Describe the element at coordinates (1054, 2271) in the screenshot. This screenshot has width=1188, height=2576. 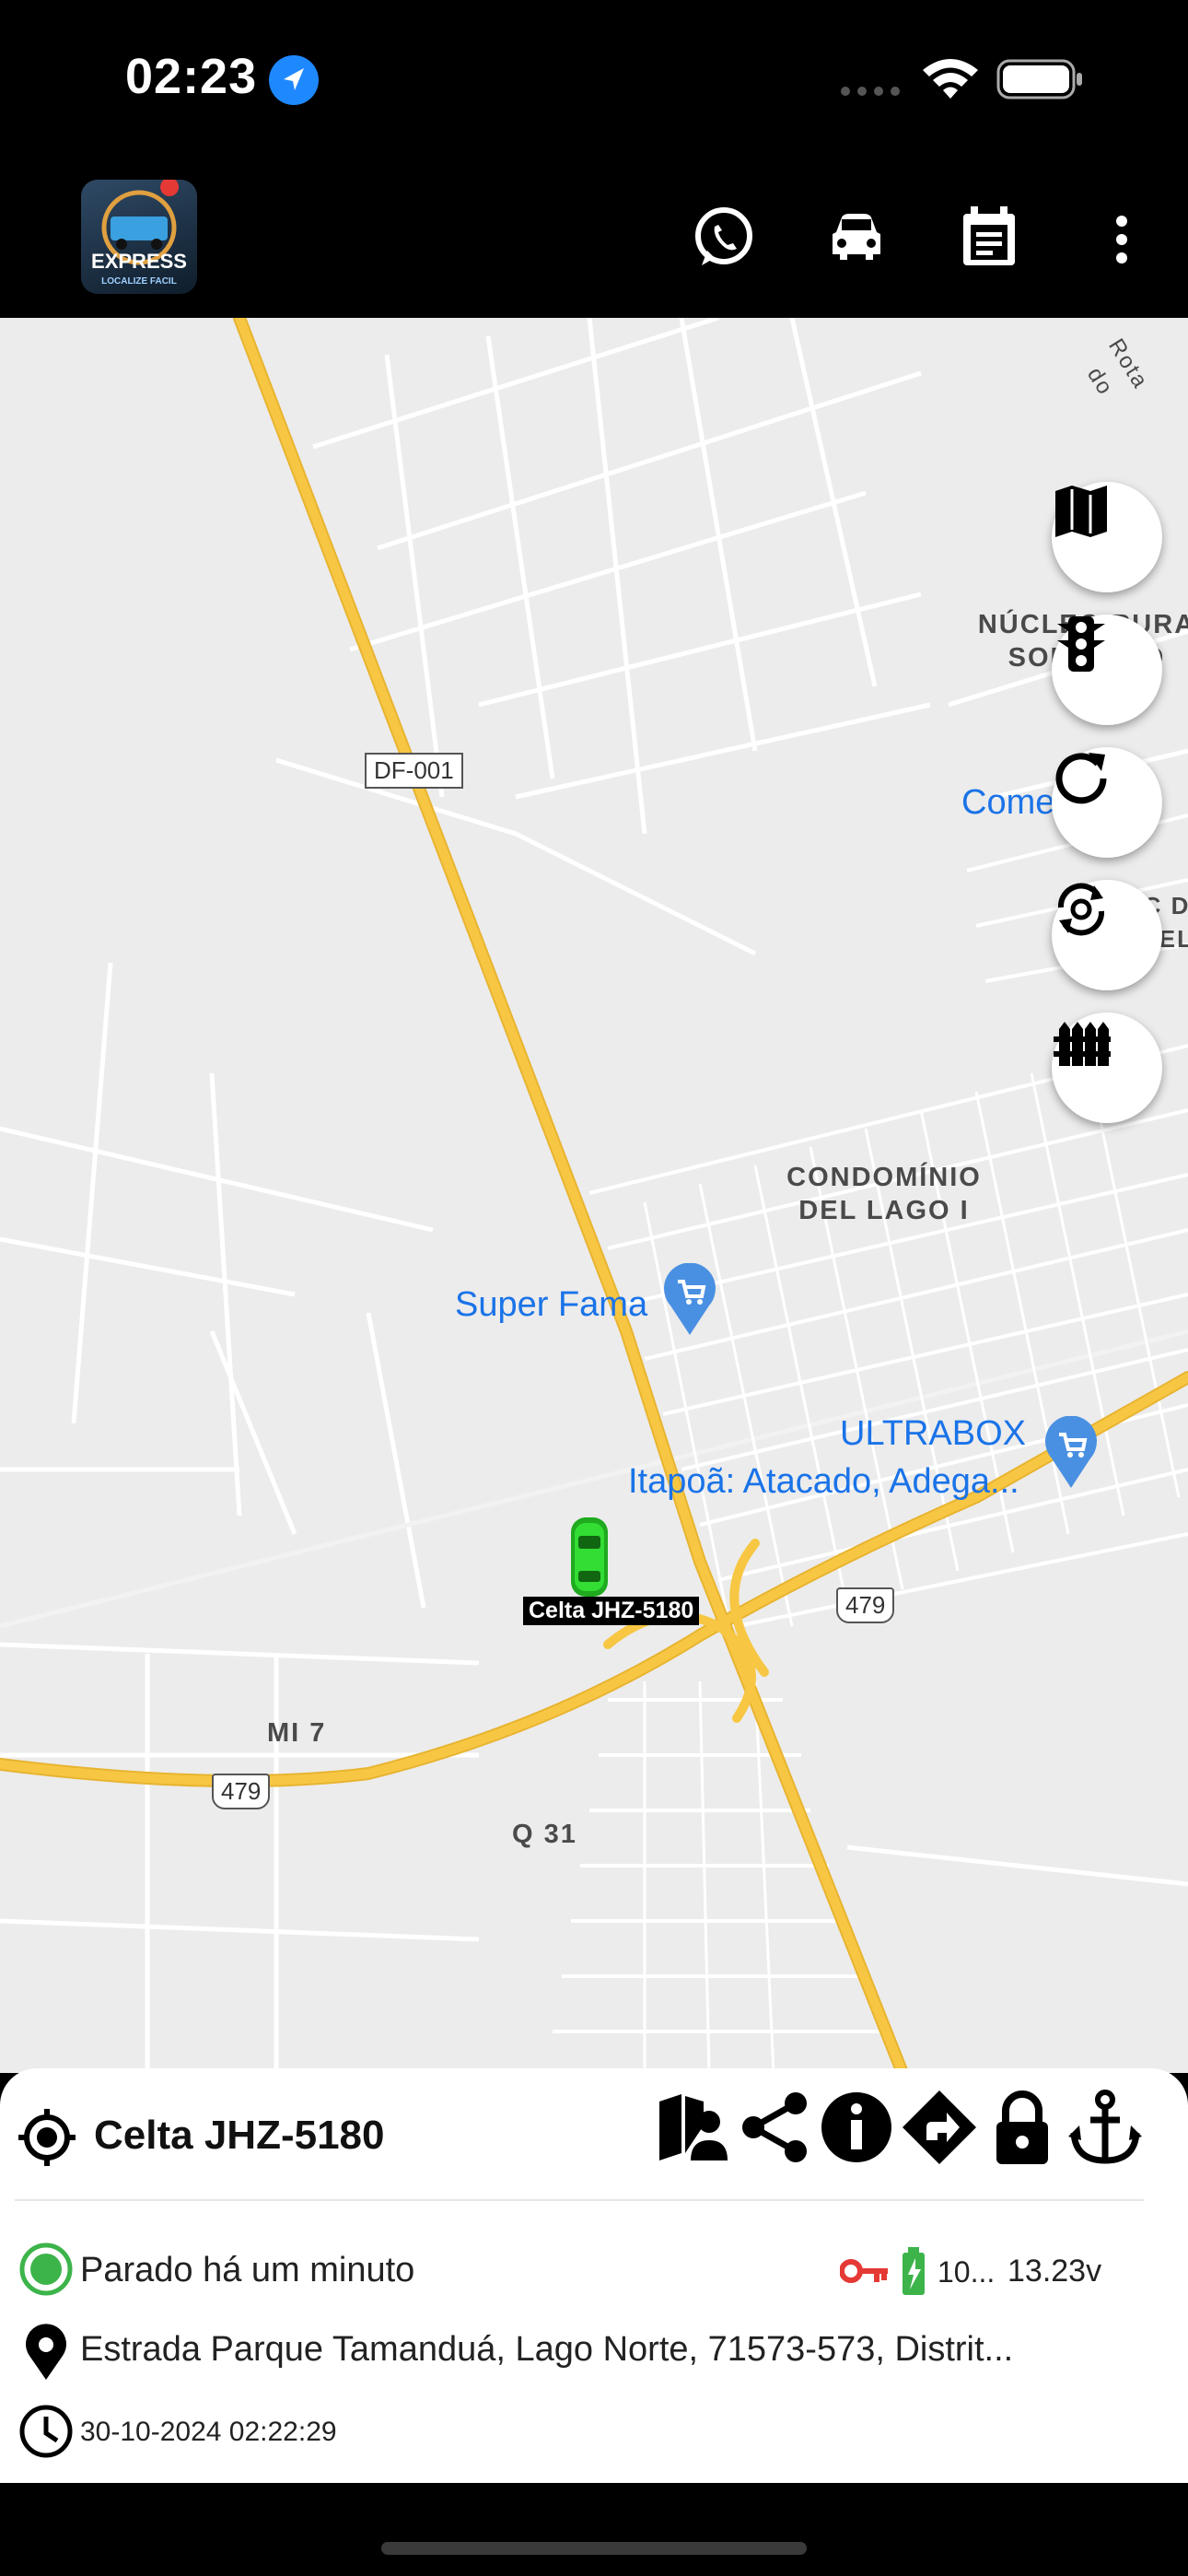
I see `battery-voltage: 13.23v` at that location.